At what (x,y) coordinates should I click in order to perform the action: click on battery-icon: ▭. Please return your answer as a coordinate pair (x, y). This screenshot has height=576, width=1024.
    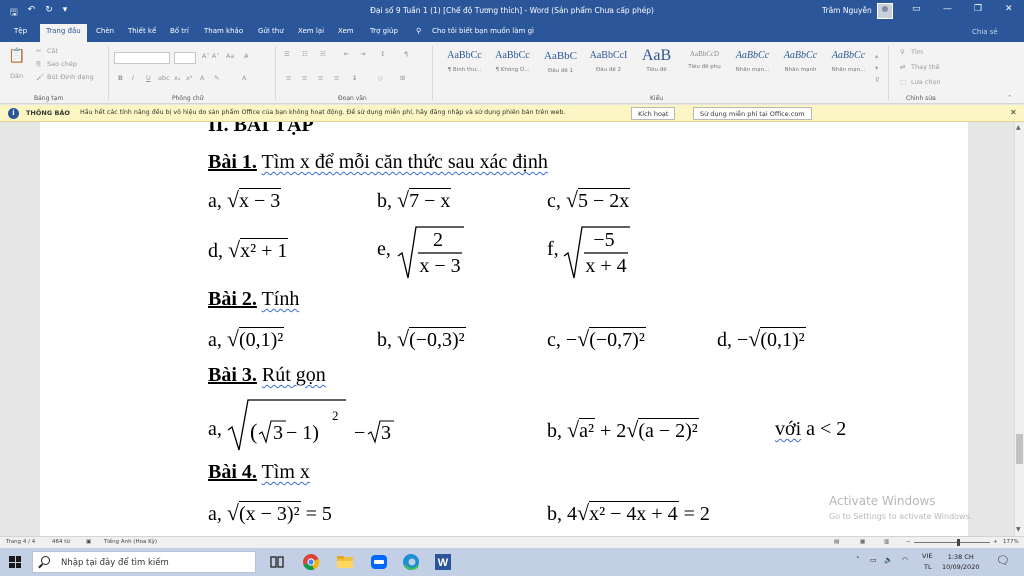
    Looking at the image, I should click on (873, 560).